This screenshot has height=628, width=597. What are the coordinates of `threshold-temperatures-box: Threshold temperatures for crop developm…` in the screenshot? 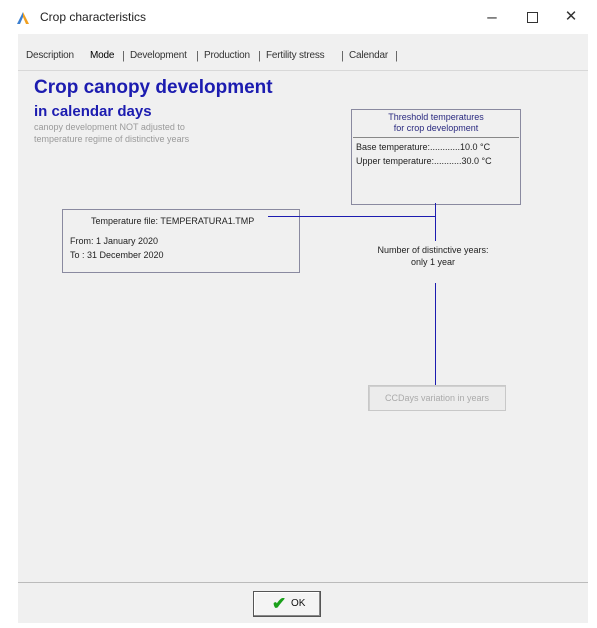 It's located at (436, 157).